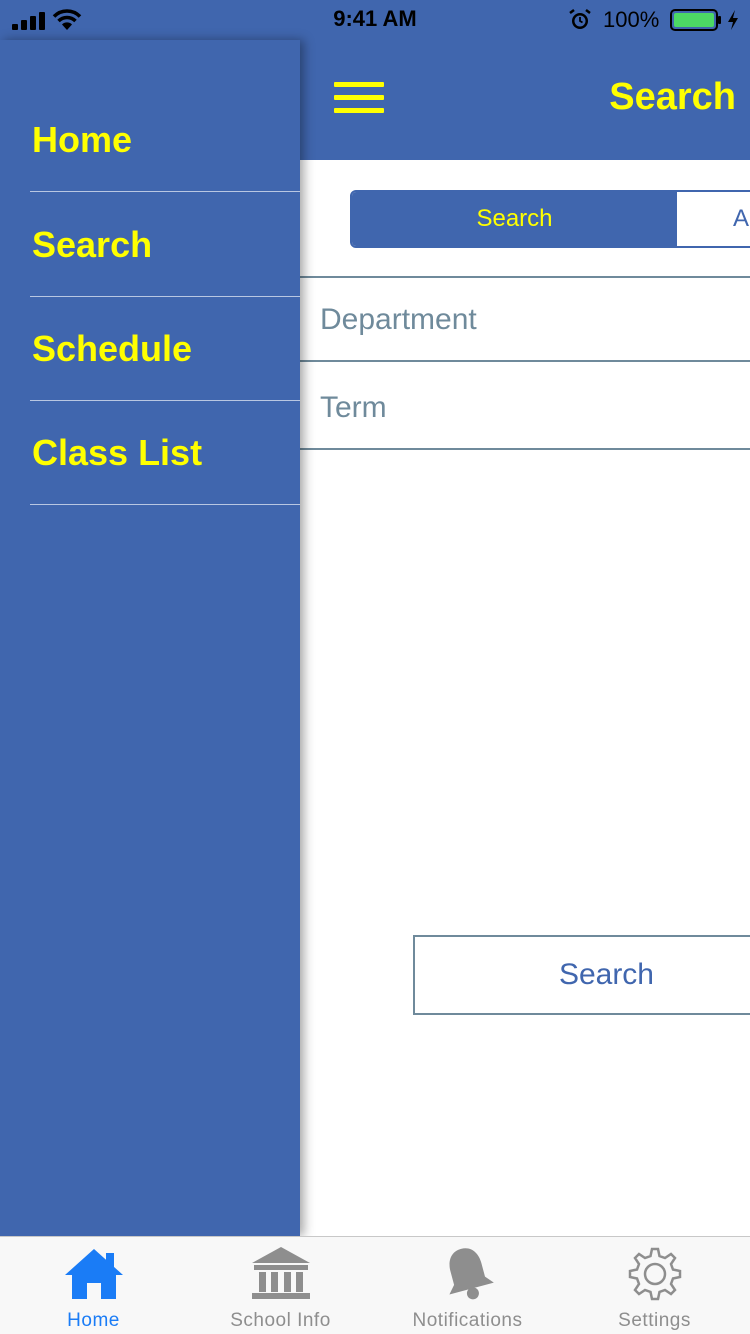 Image resolution: width=750 pixels, height=1334 pixels. I want to click on tab-school-info-label: School Info, so click(280, 1320).